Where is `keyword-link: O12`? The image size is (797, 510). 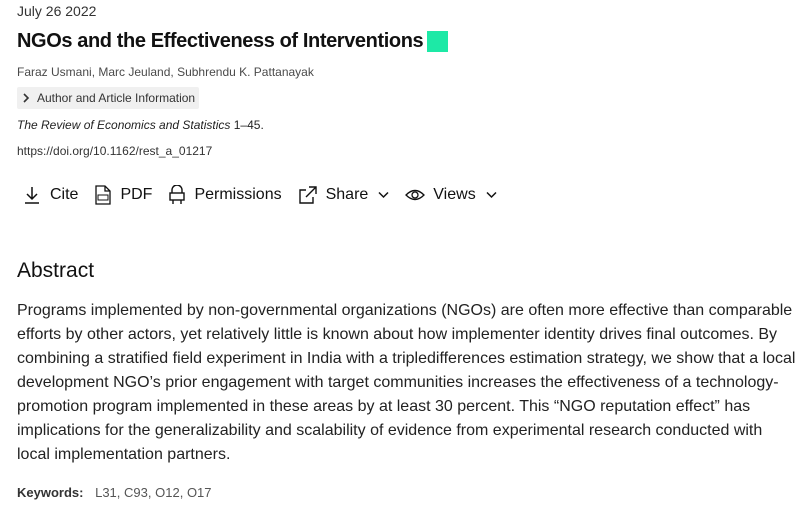 keyword-link: O12 is located at coordinates (167, 492).